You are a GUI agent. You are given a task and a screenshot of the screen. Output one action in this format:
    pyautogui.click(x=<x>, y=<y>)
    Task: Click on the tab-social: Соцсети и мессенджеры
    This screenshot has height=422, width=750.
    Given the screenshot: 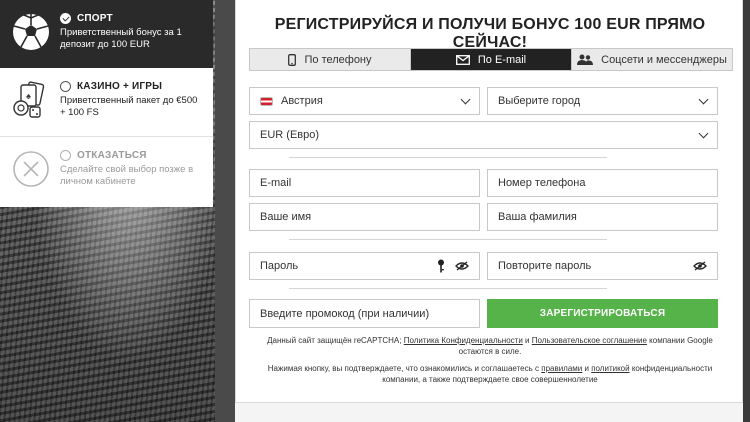 What is the action you would take?
    pyautogui.click(x=652, y=59)
    